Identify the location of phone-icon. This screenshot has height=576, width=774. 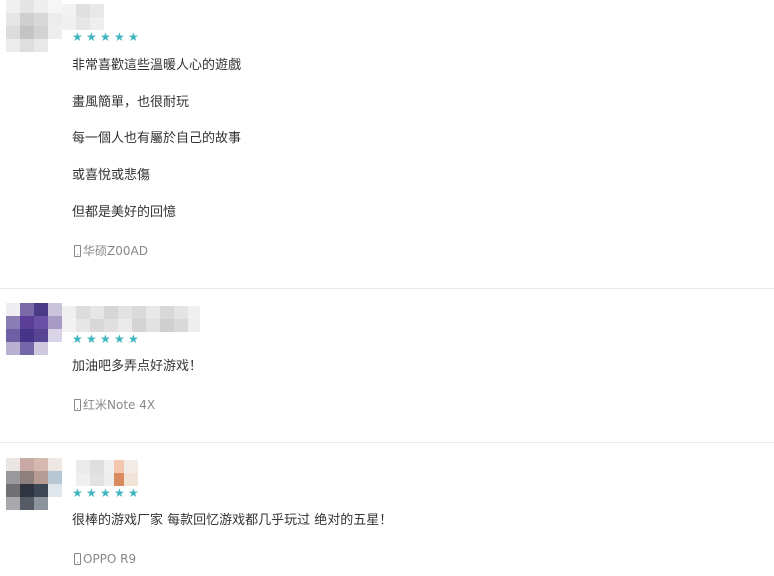
(77, 559).